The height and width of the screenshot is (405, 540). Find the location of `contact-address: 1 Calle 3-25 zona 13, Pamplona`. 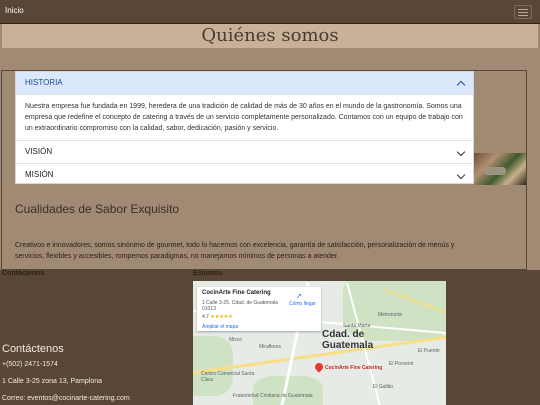

contact-address: 1 Calle 3-25 zona 13, Pamplona is located at coordinates (52, 381).